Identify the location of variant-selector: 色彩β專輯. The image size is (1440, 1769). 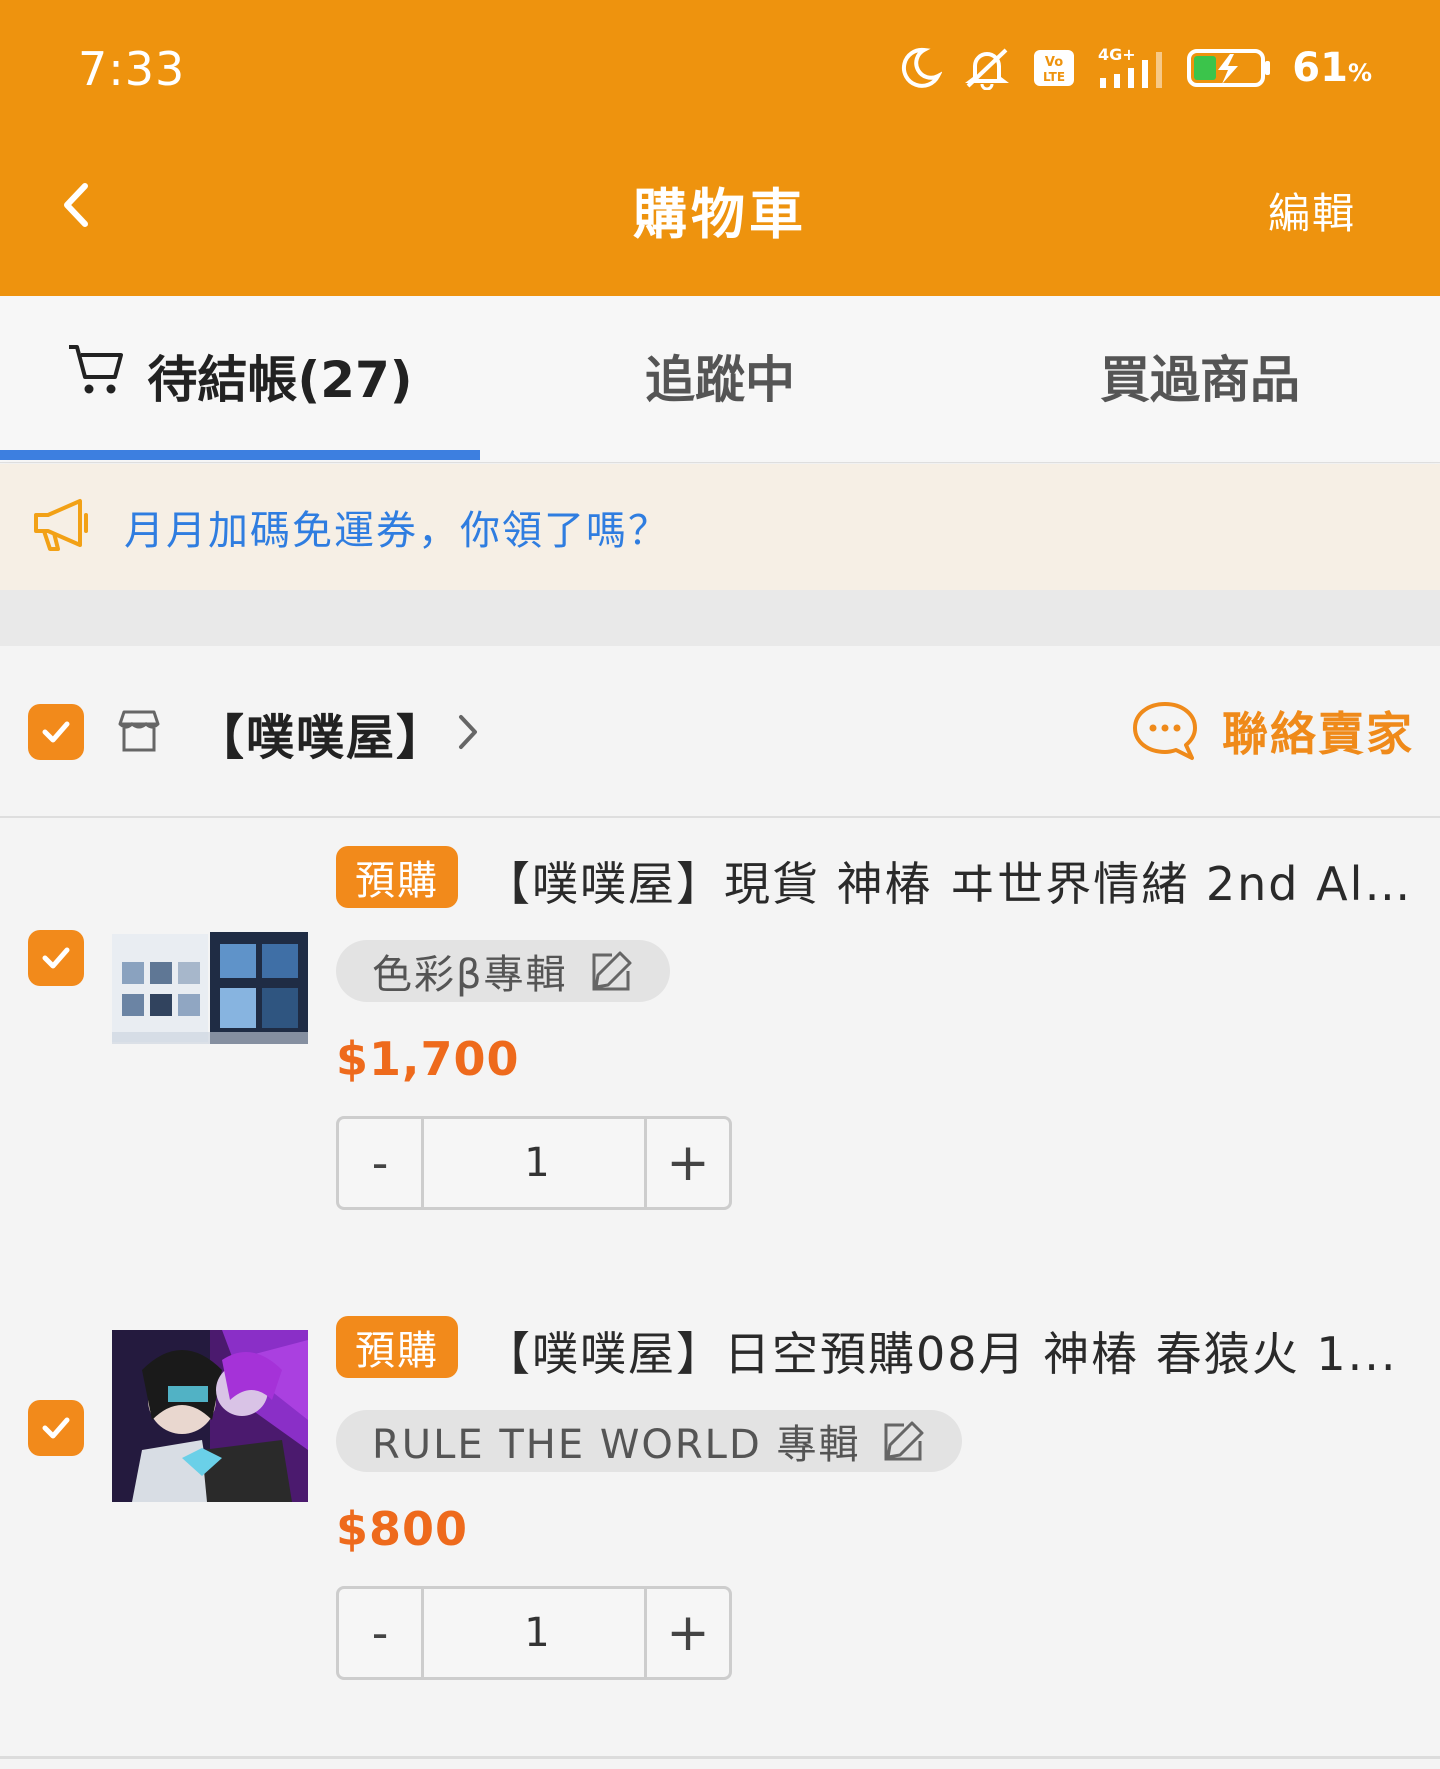
(503, 971).